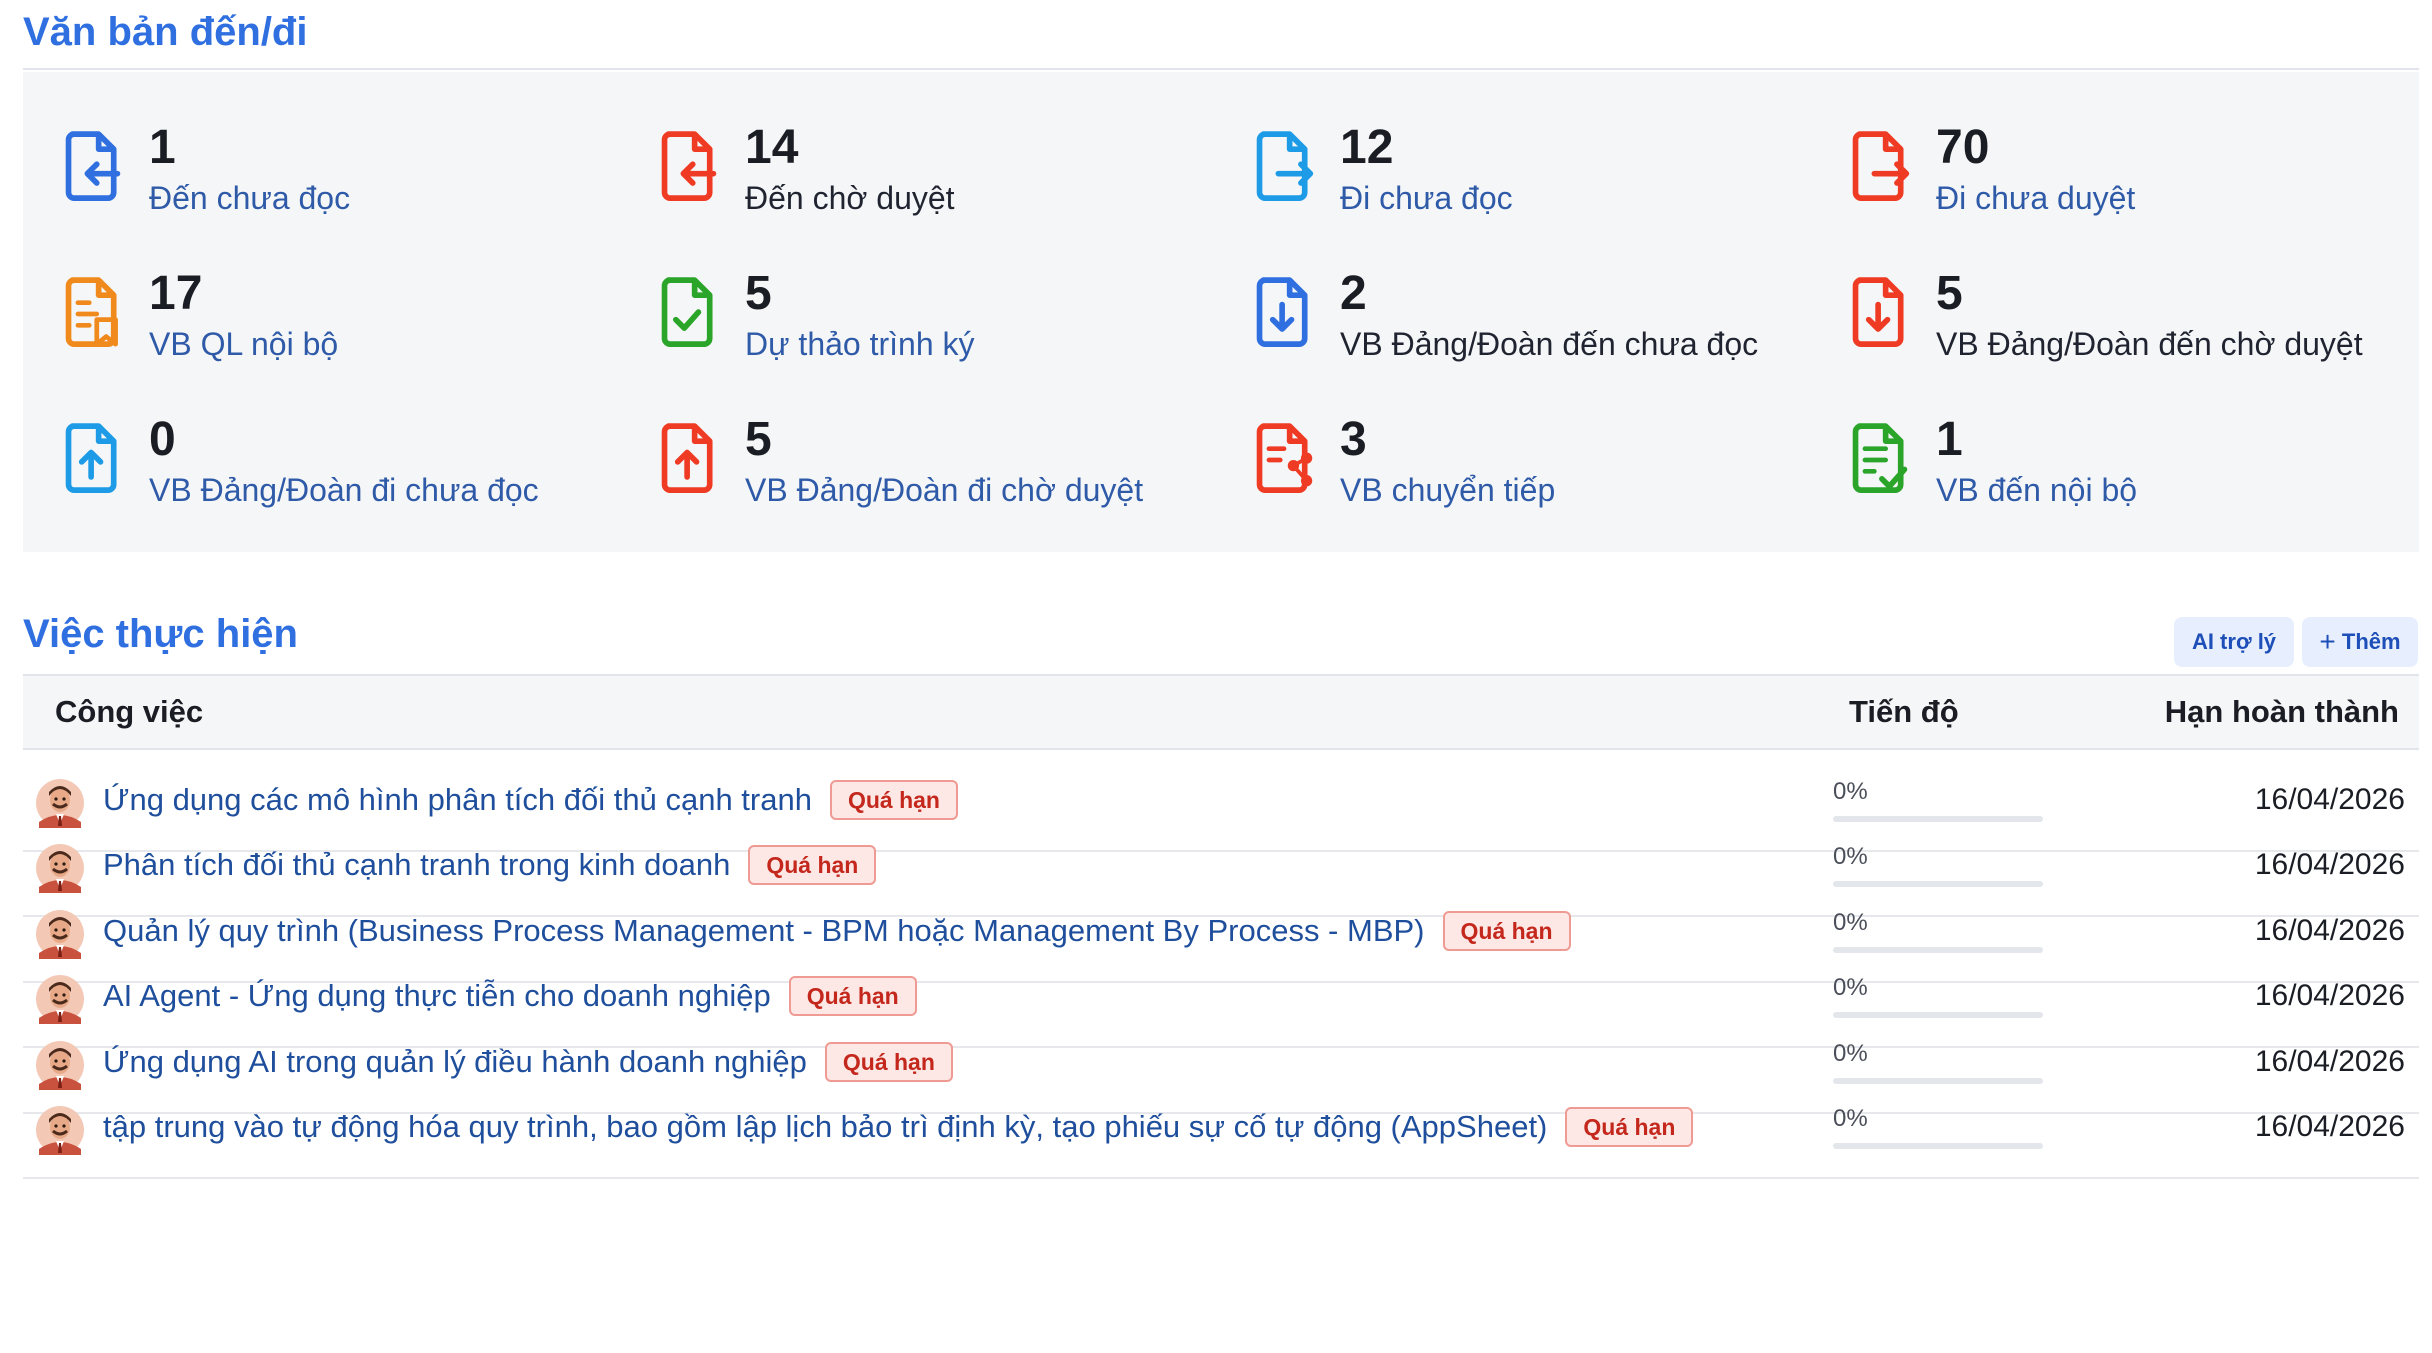  Describe the element at coordinates (2234, 642) in the screenshot. I see `ai-assistant-button: AI trợ lý` at that location.